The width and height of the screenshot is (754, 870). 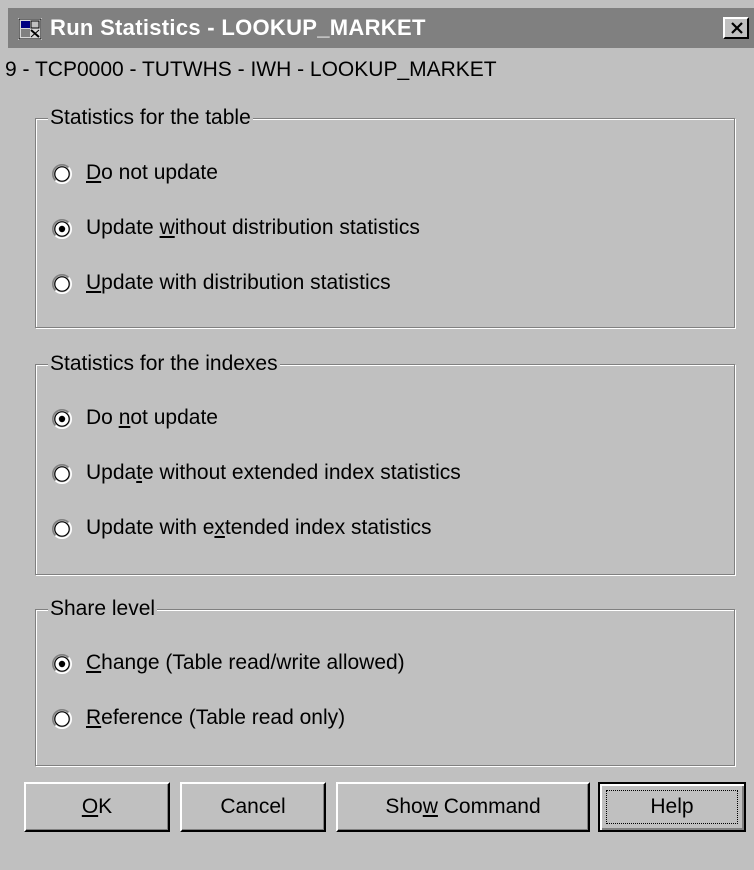 I want to click on share-level-label: Share level, so click(x=103, y=609).